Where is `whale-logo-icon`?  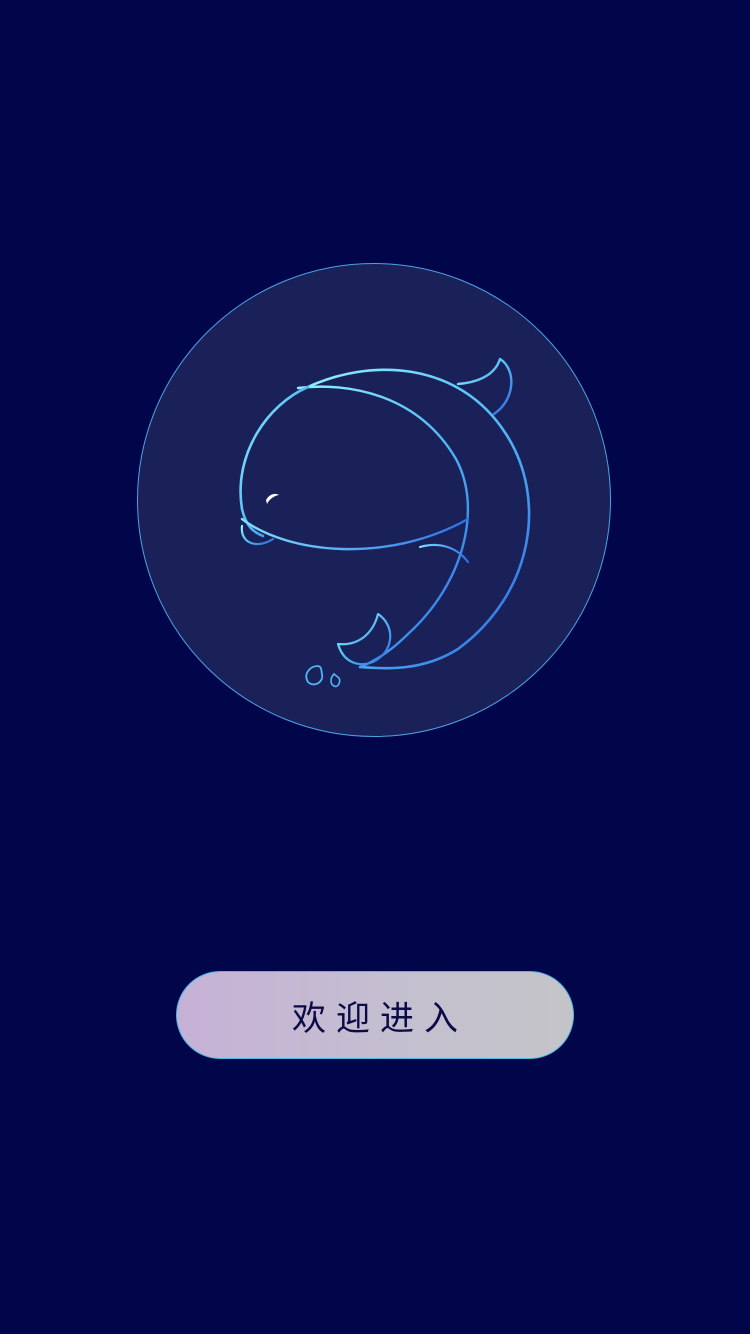
whale-logo-icon is located at coordinates (385, 522).